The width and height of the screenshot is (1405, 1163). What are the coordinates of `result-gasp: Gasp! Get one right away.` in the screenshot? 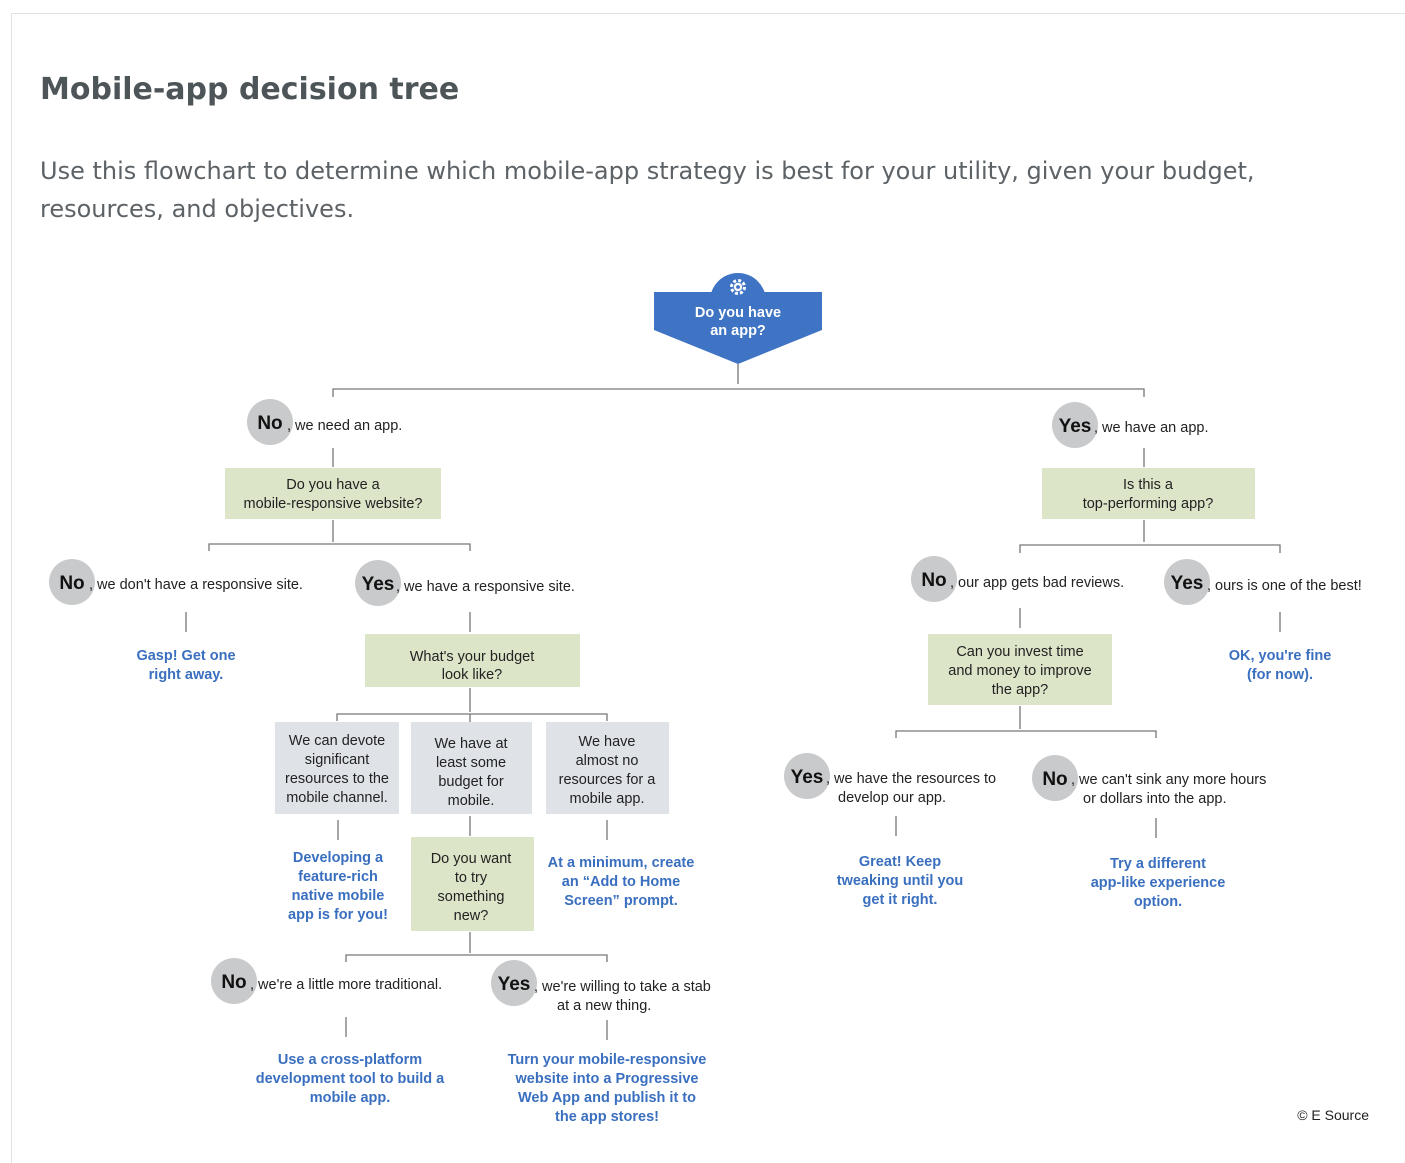 It's located at (185, 665).